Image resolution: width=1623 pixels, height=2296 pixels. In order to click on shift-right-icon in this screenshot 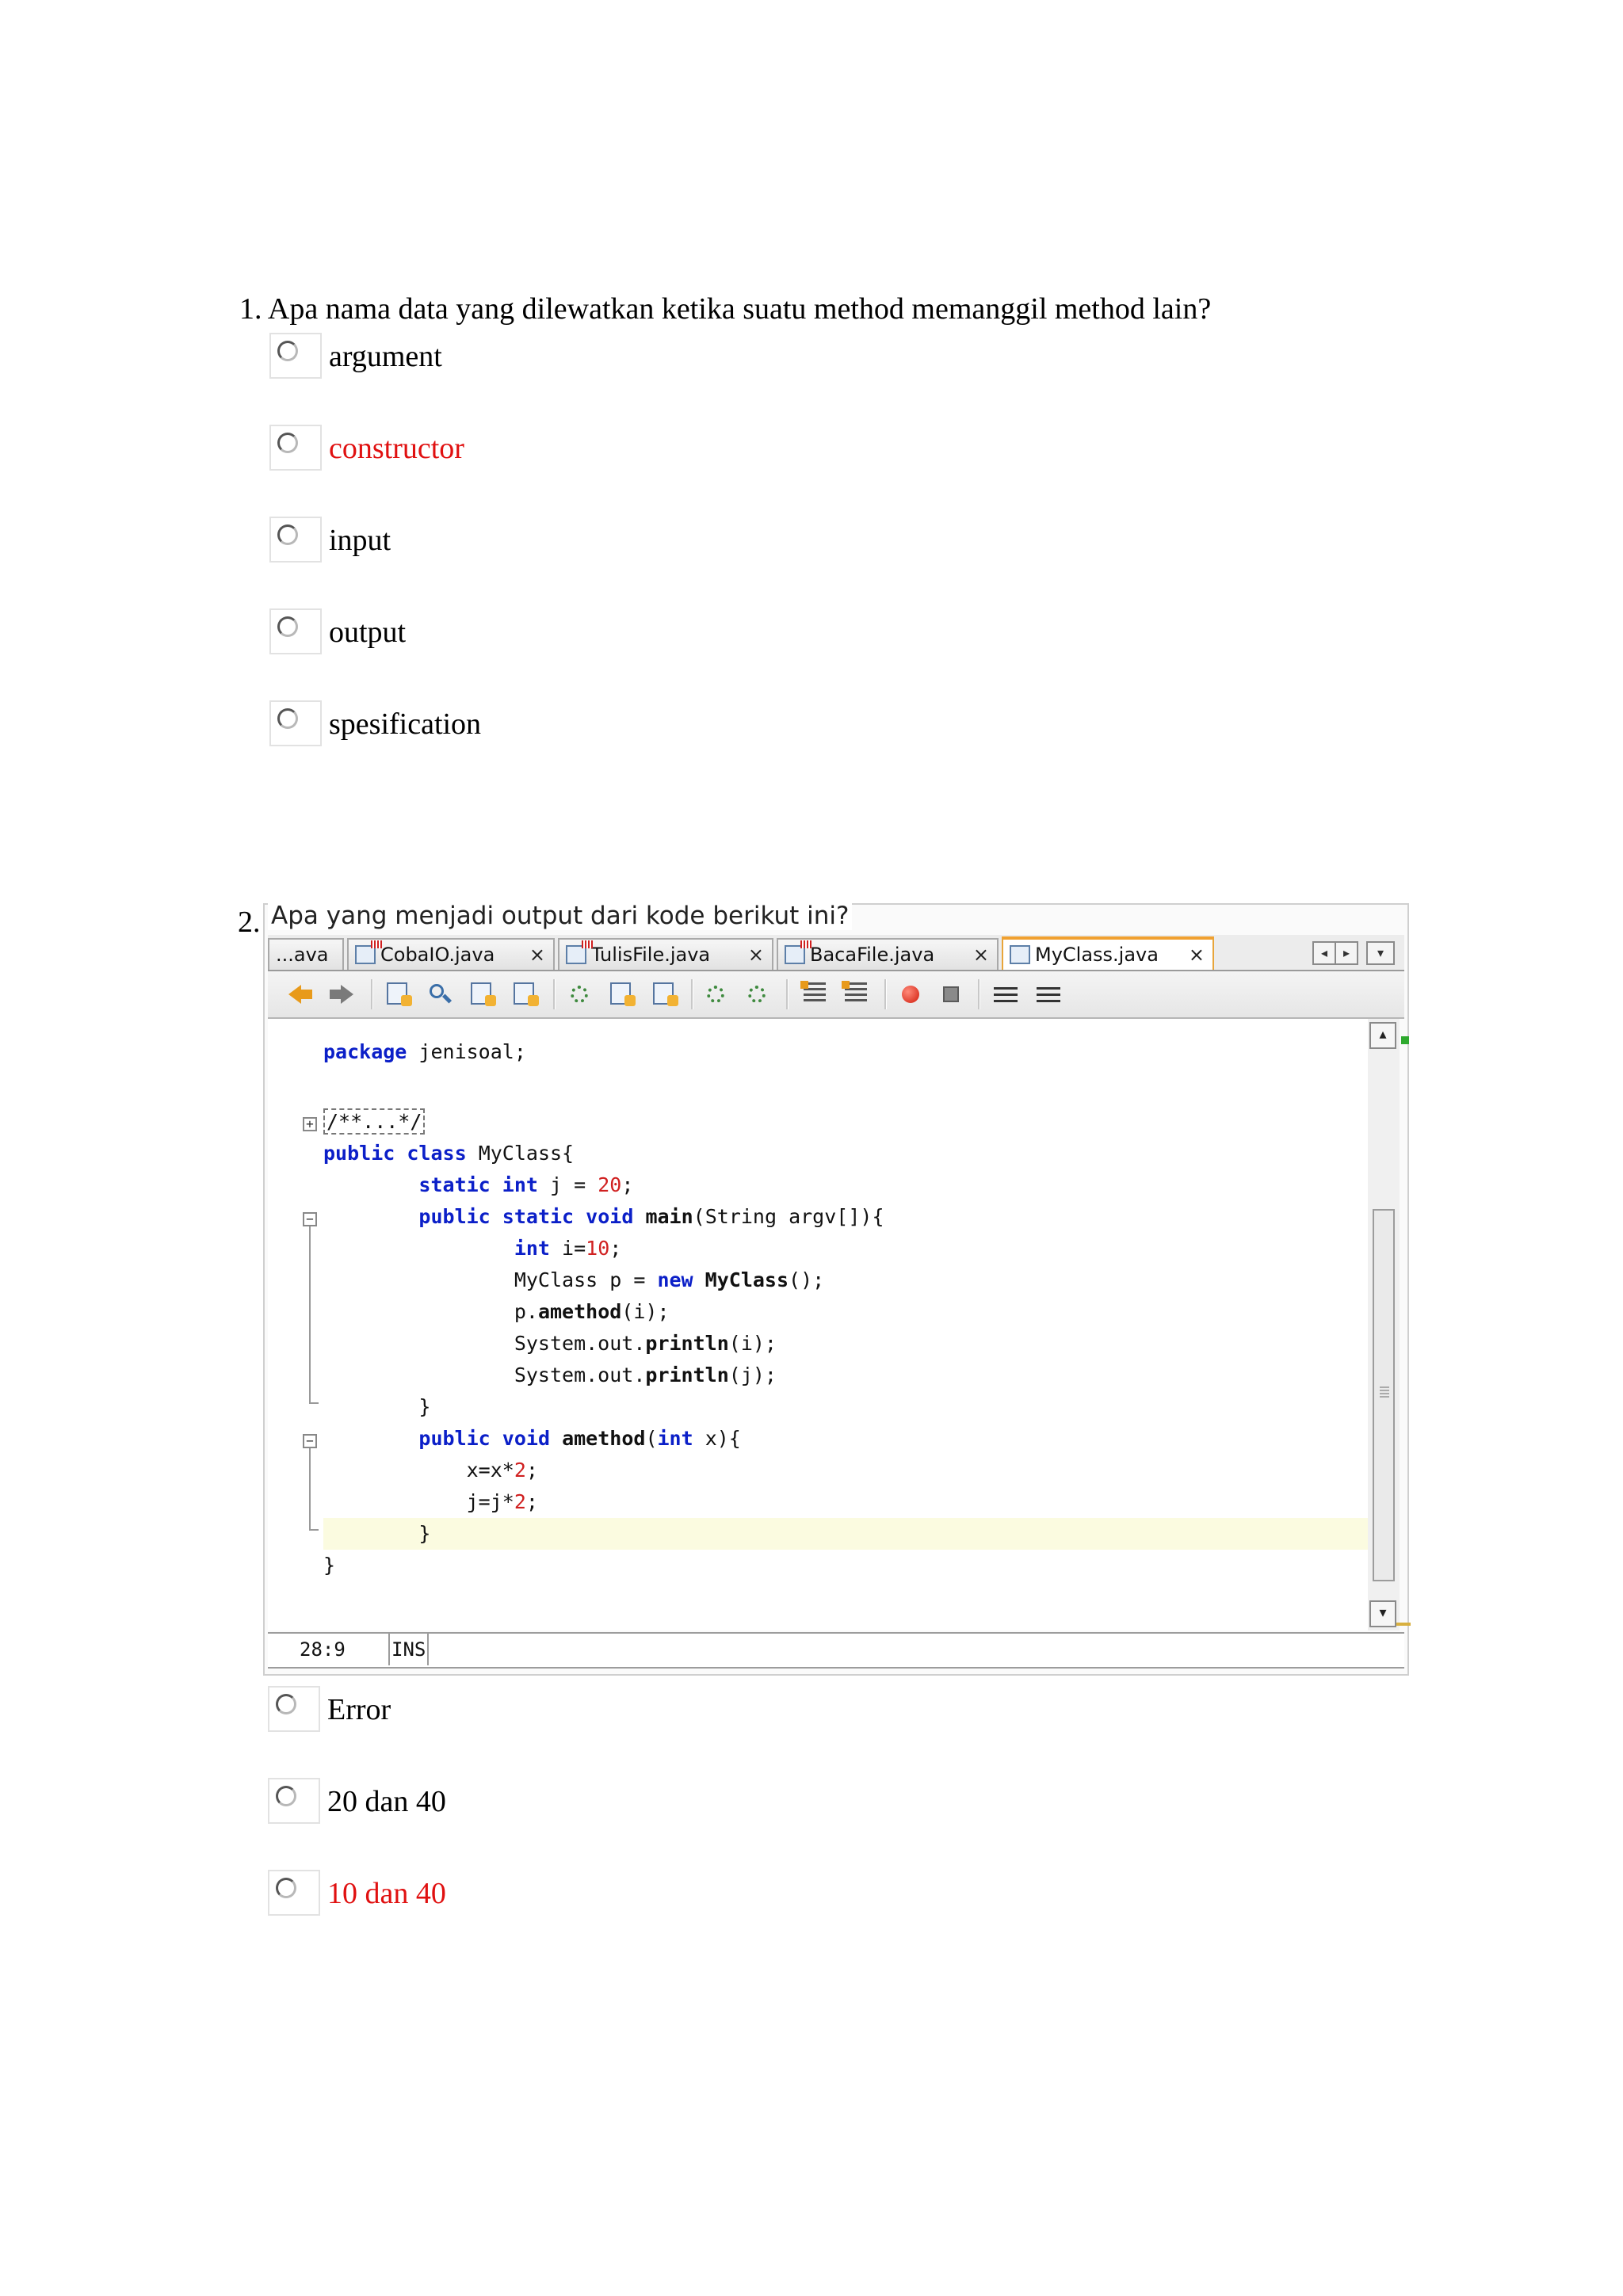, I will do `click(623, 994)`.